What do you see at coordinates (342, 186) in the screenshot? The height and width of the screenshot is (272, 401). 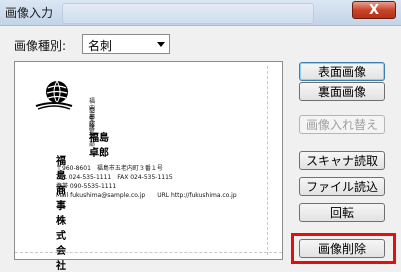 I see `file-load-button: ファイル読込` at bounding box center [342, 186].